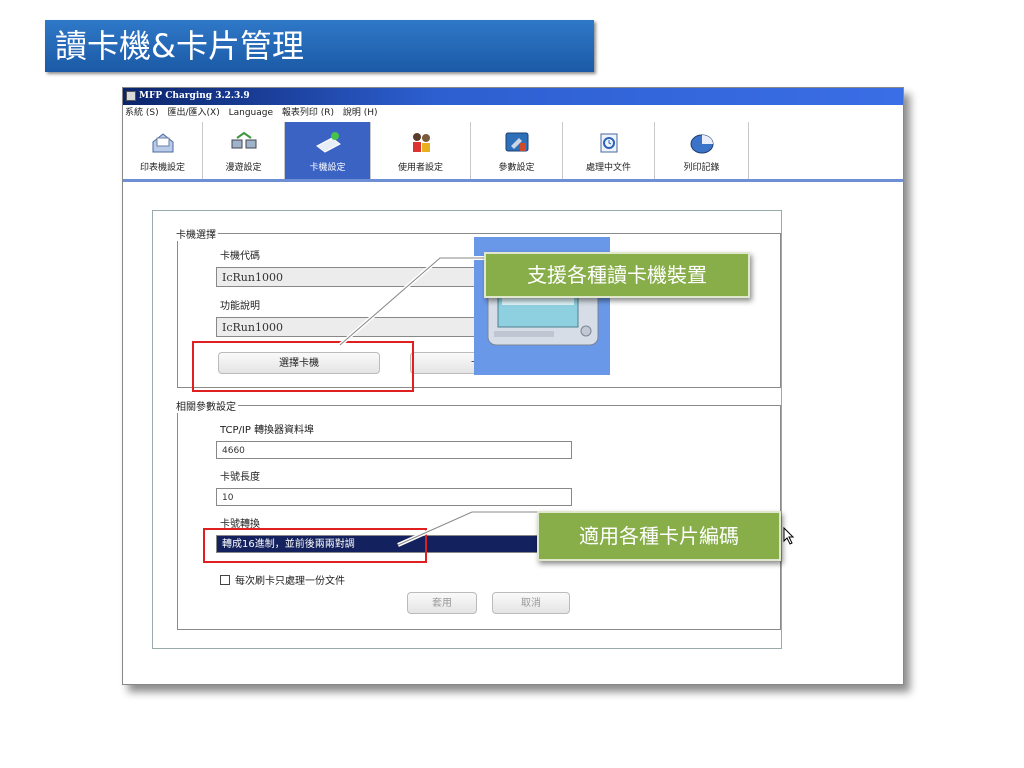 The image size is (1024, 768). I want to click on annotation-lines, so click(442, 401).